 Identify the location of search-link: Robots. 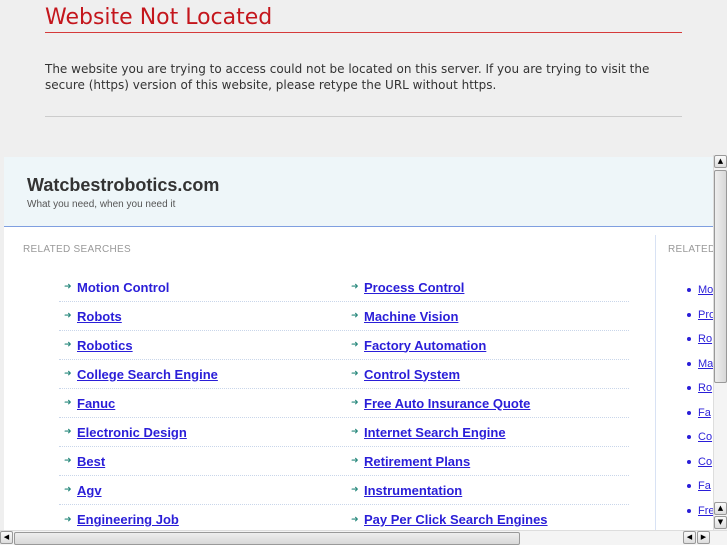
(99, 316).